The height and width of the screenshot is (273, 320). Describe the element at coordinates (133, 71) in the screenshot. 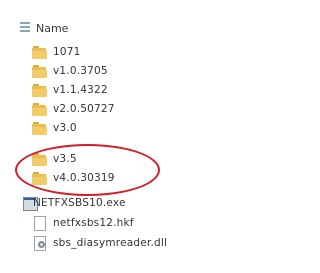

I see `list-item-folder: v1.0.3705` at that location.